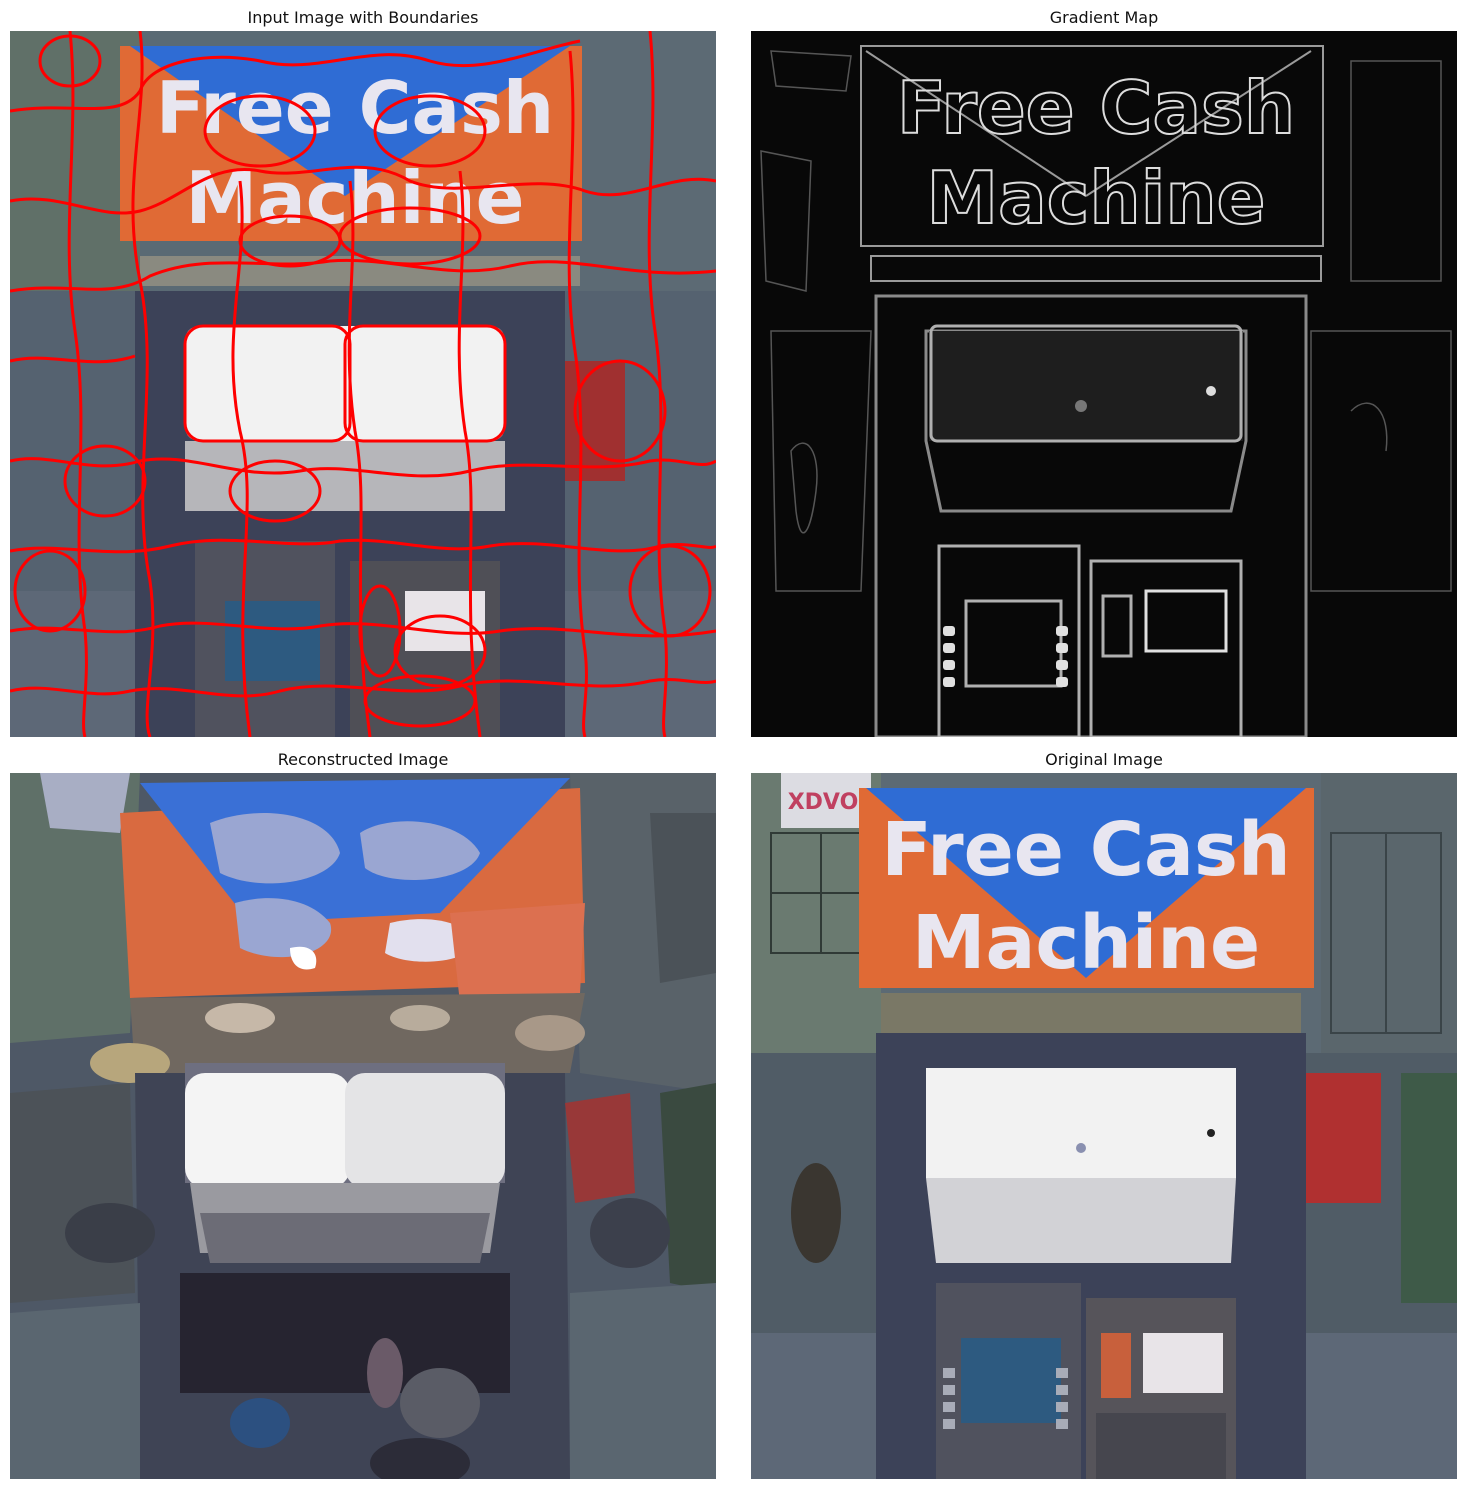 The height and width of the screenshot is (1489, 1465). What do you see at coordinates (1085, 850) in the screenshot?
I see `original-sign-line1-text: Free Cash` at bounding box center [1085, 850].